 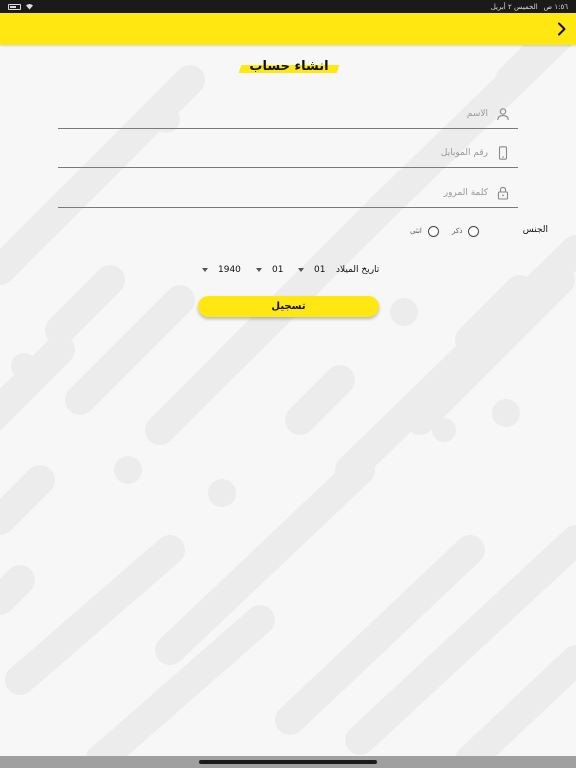 I want to click on day-value: 01, so click(x=320, y=270).